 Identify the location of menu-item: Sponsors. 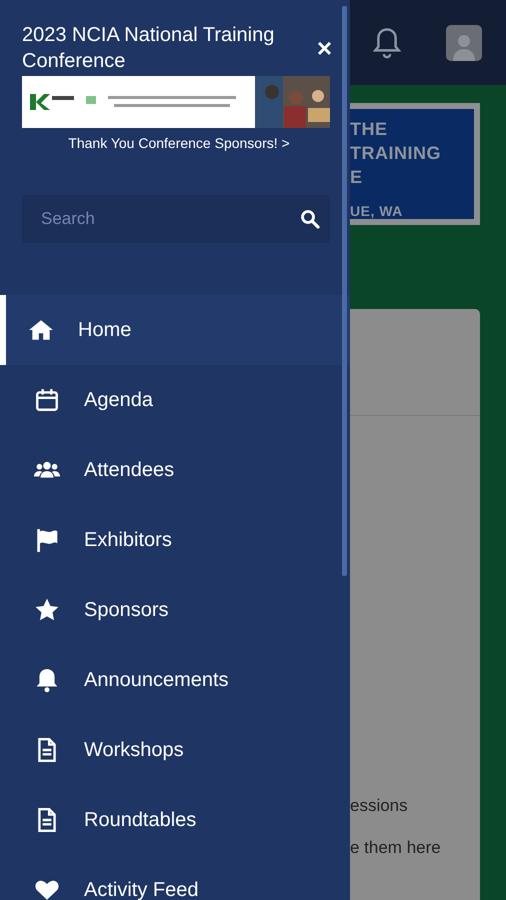
(175, 610).